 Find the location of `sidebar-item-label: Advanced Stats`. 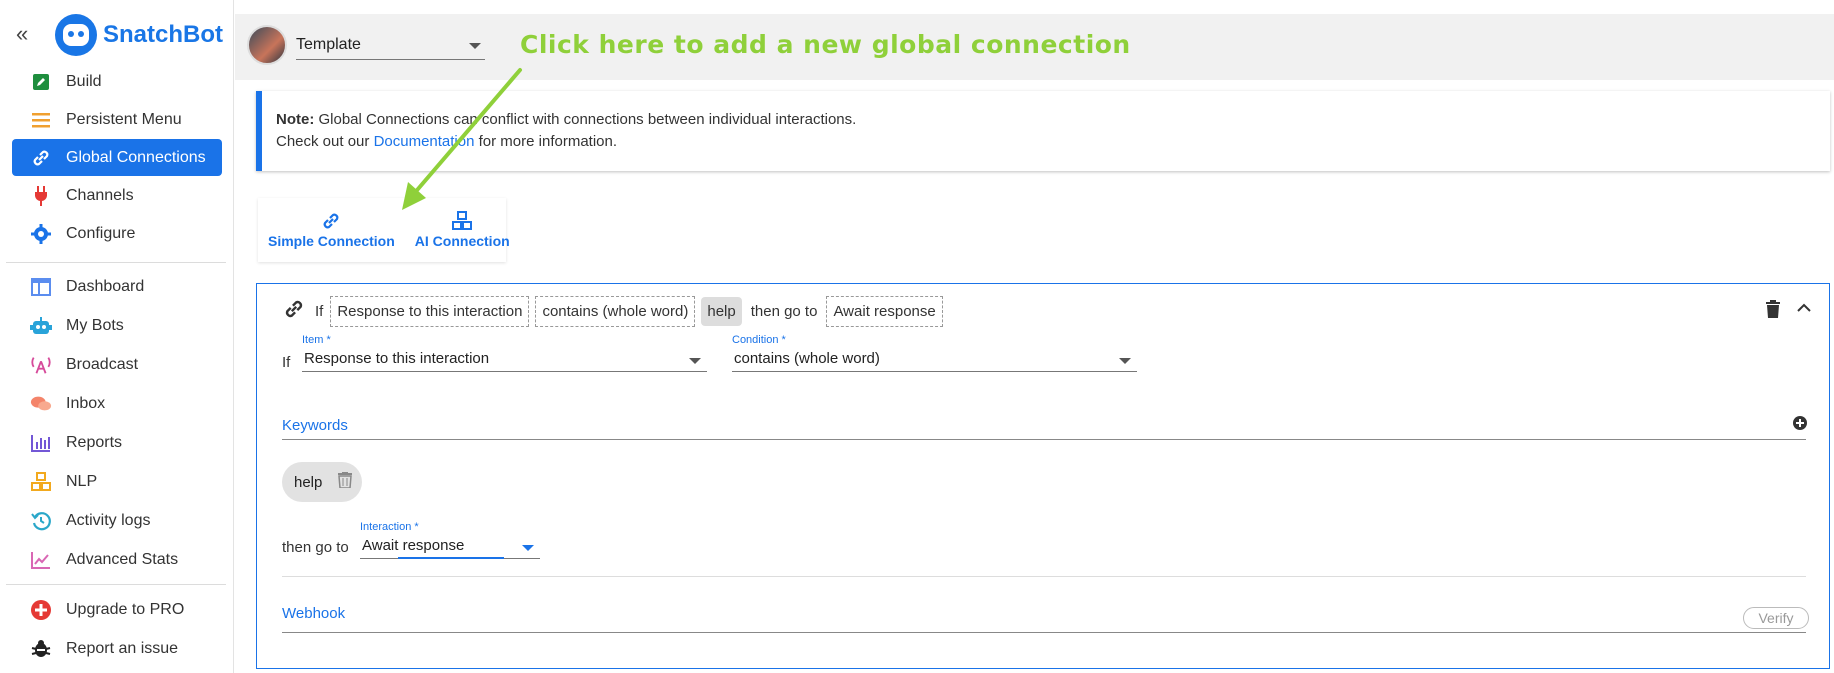

sidebar-item-label: Advanced Stats is located at coordinates (122, 559).